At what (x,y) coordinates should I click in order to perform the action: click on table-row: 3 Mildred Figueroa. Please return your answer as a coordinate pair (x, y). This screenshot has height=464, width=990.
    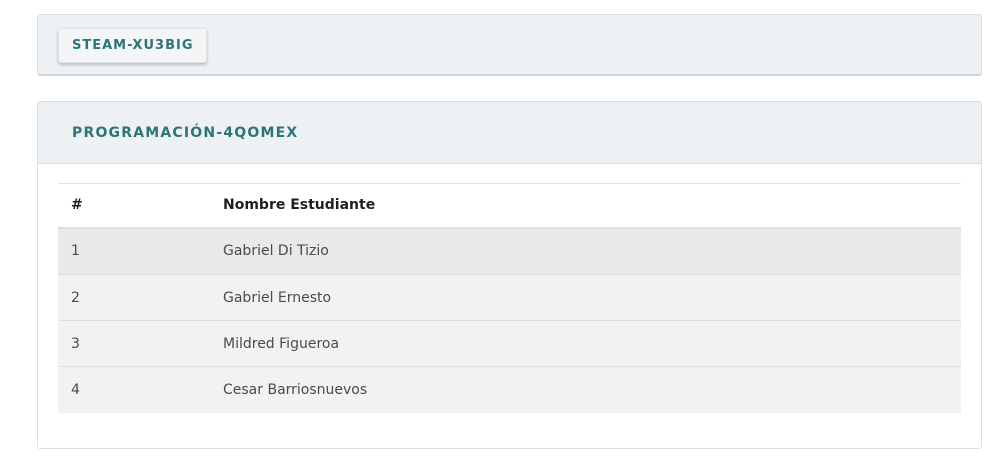
    Looking at the image, I should click on (509, 343).